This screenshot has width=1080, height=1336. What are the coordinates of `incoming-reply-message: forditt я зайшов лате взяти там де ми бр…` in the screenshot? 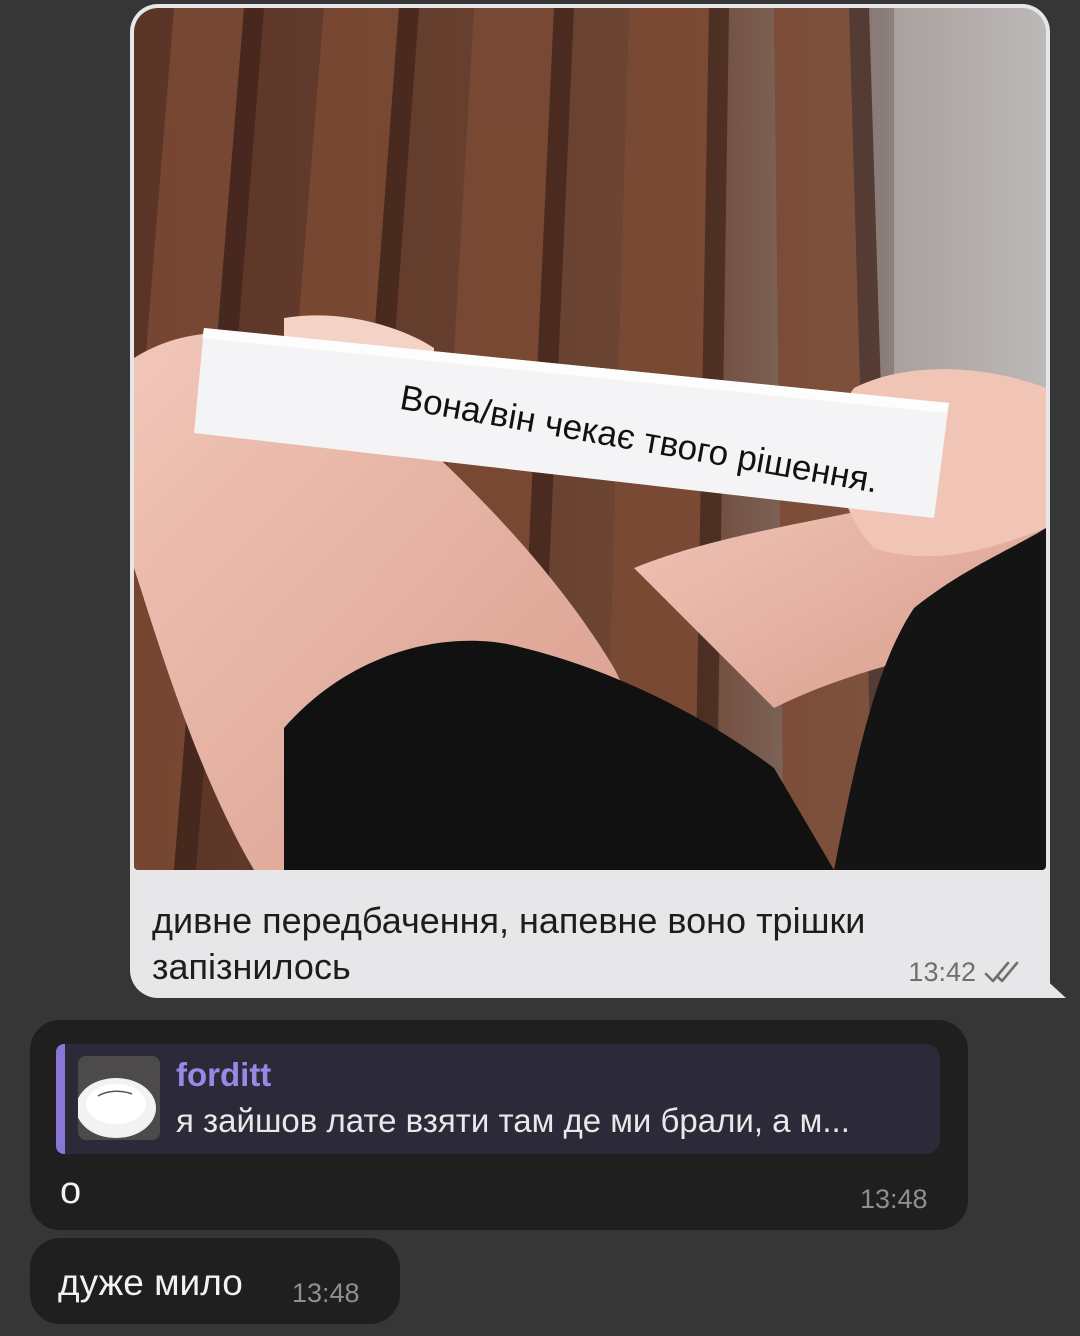 It's located at (499, 1125).